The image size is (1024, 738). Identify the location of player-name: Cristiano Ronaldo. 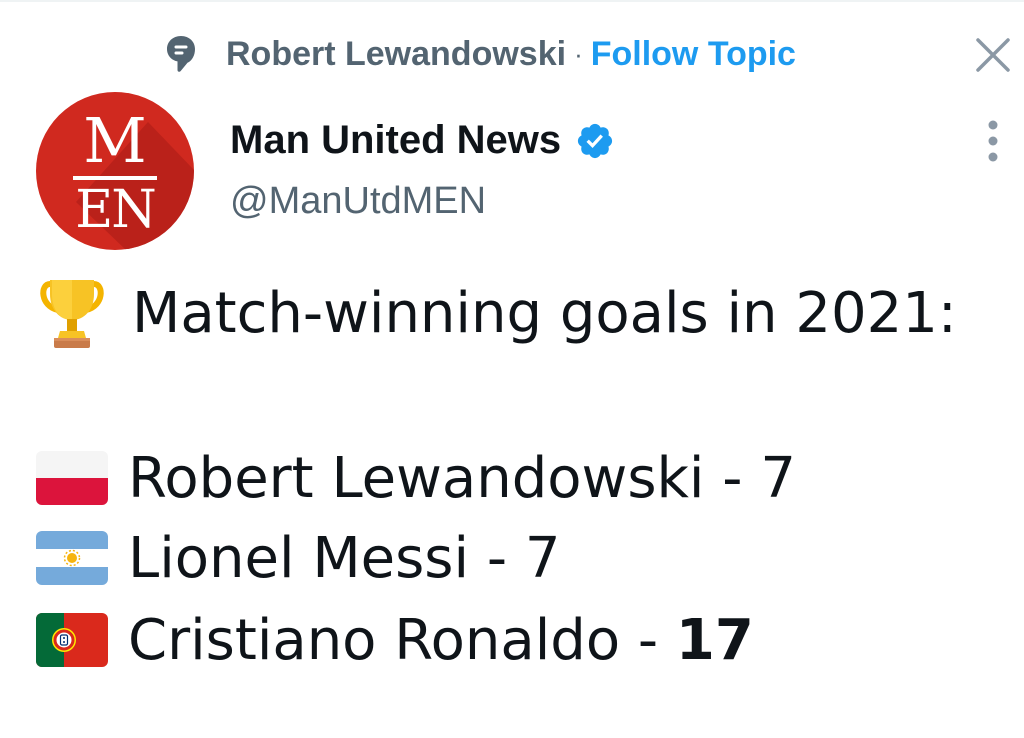
(374, 640).